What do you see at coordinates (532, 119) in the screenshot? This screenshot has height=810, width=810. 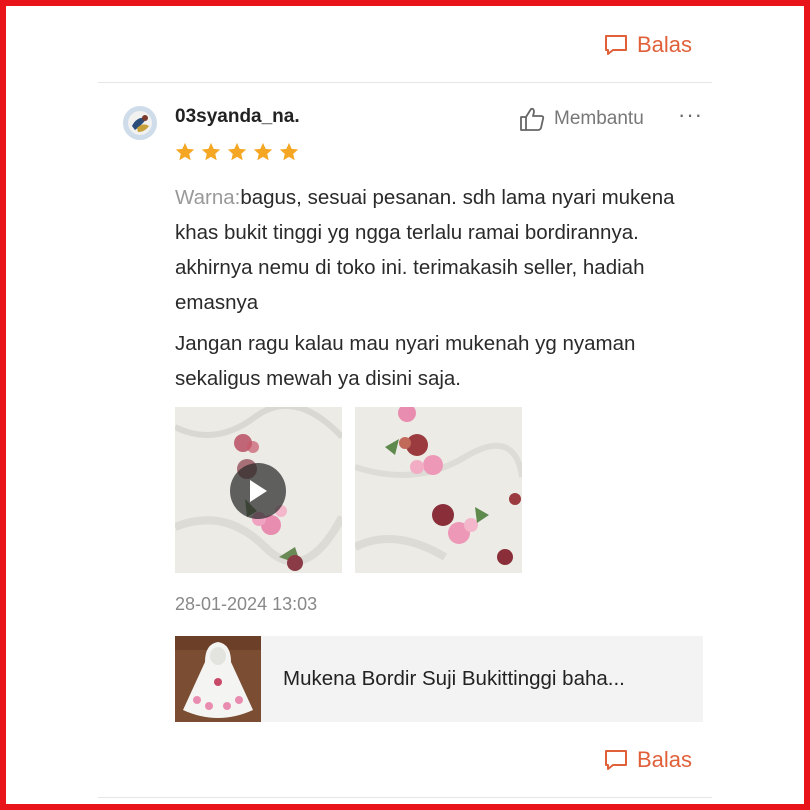 I see `thumbs-up-icon` at bounding box center [532, 119].